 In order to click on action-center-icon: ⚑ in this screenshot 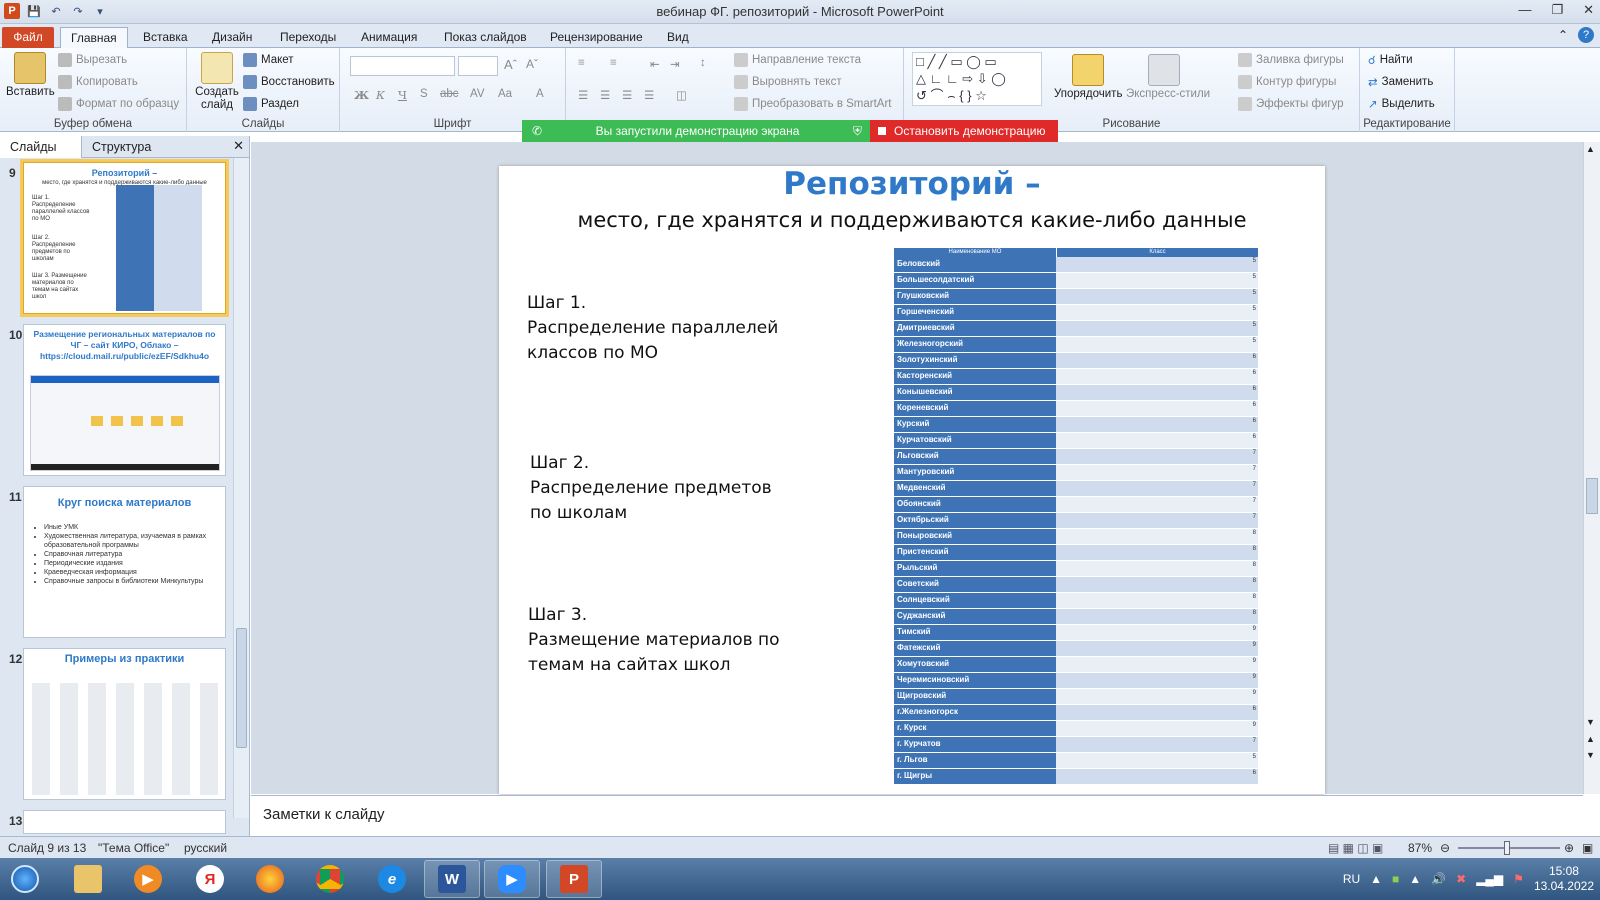, I will do `click(1518, 879)`.